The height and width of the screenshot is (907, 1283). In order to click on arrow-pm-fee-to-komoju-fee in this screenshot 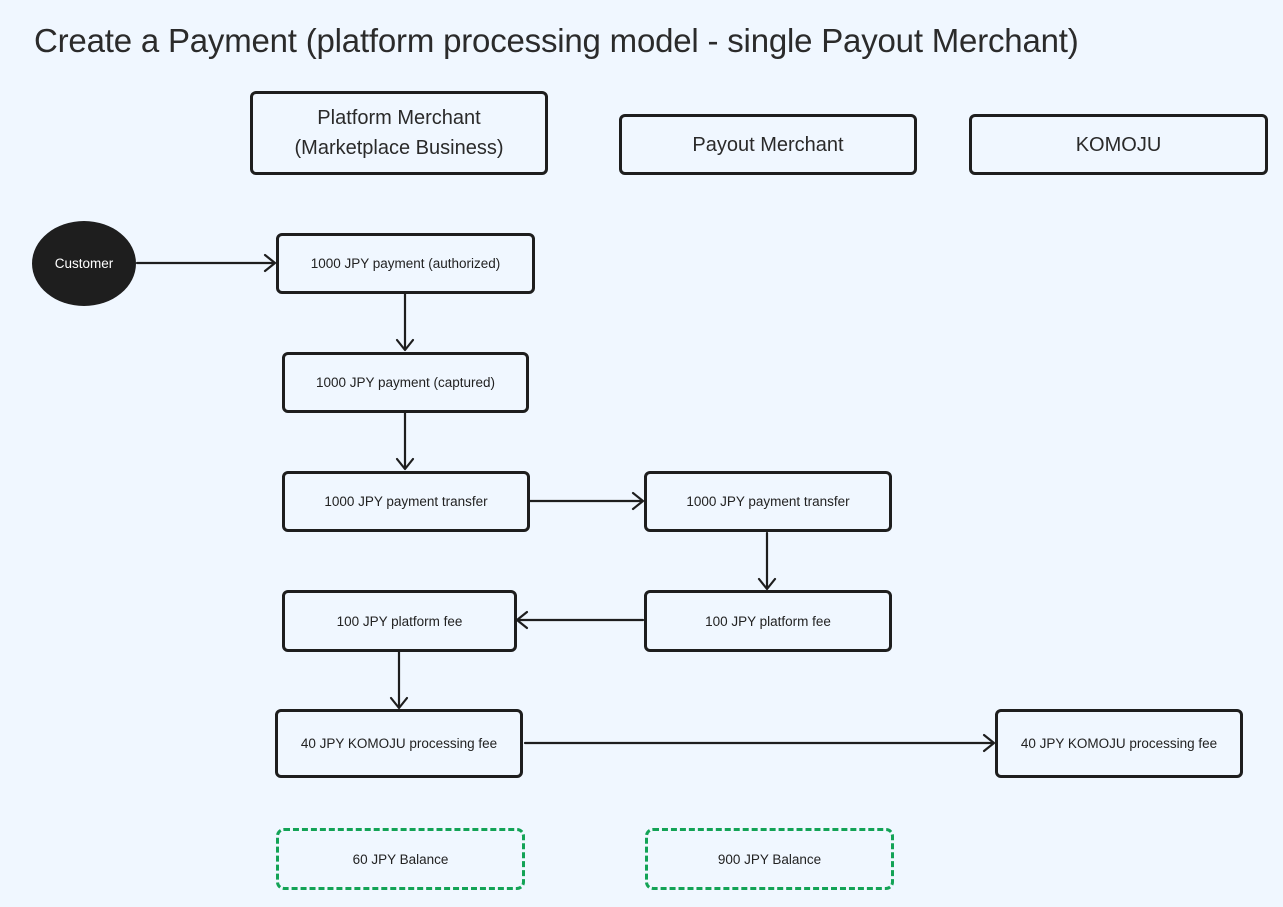, I will do `click(399, 680)`.